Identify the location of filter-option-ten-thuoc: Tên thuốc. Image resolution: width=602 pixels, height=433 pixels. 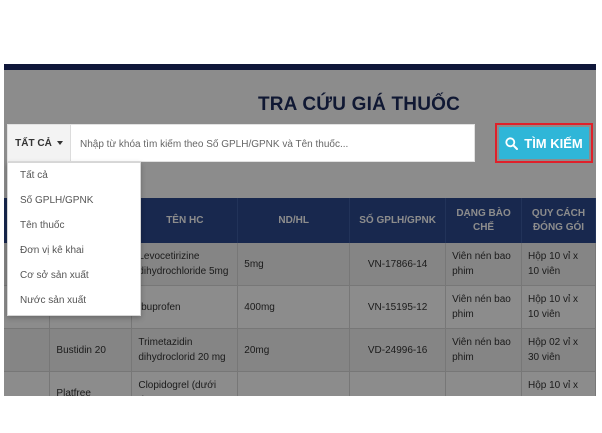
(74, 225).